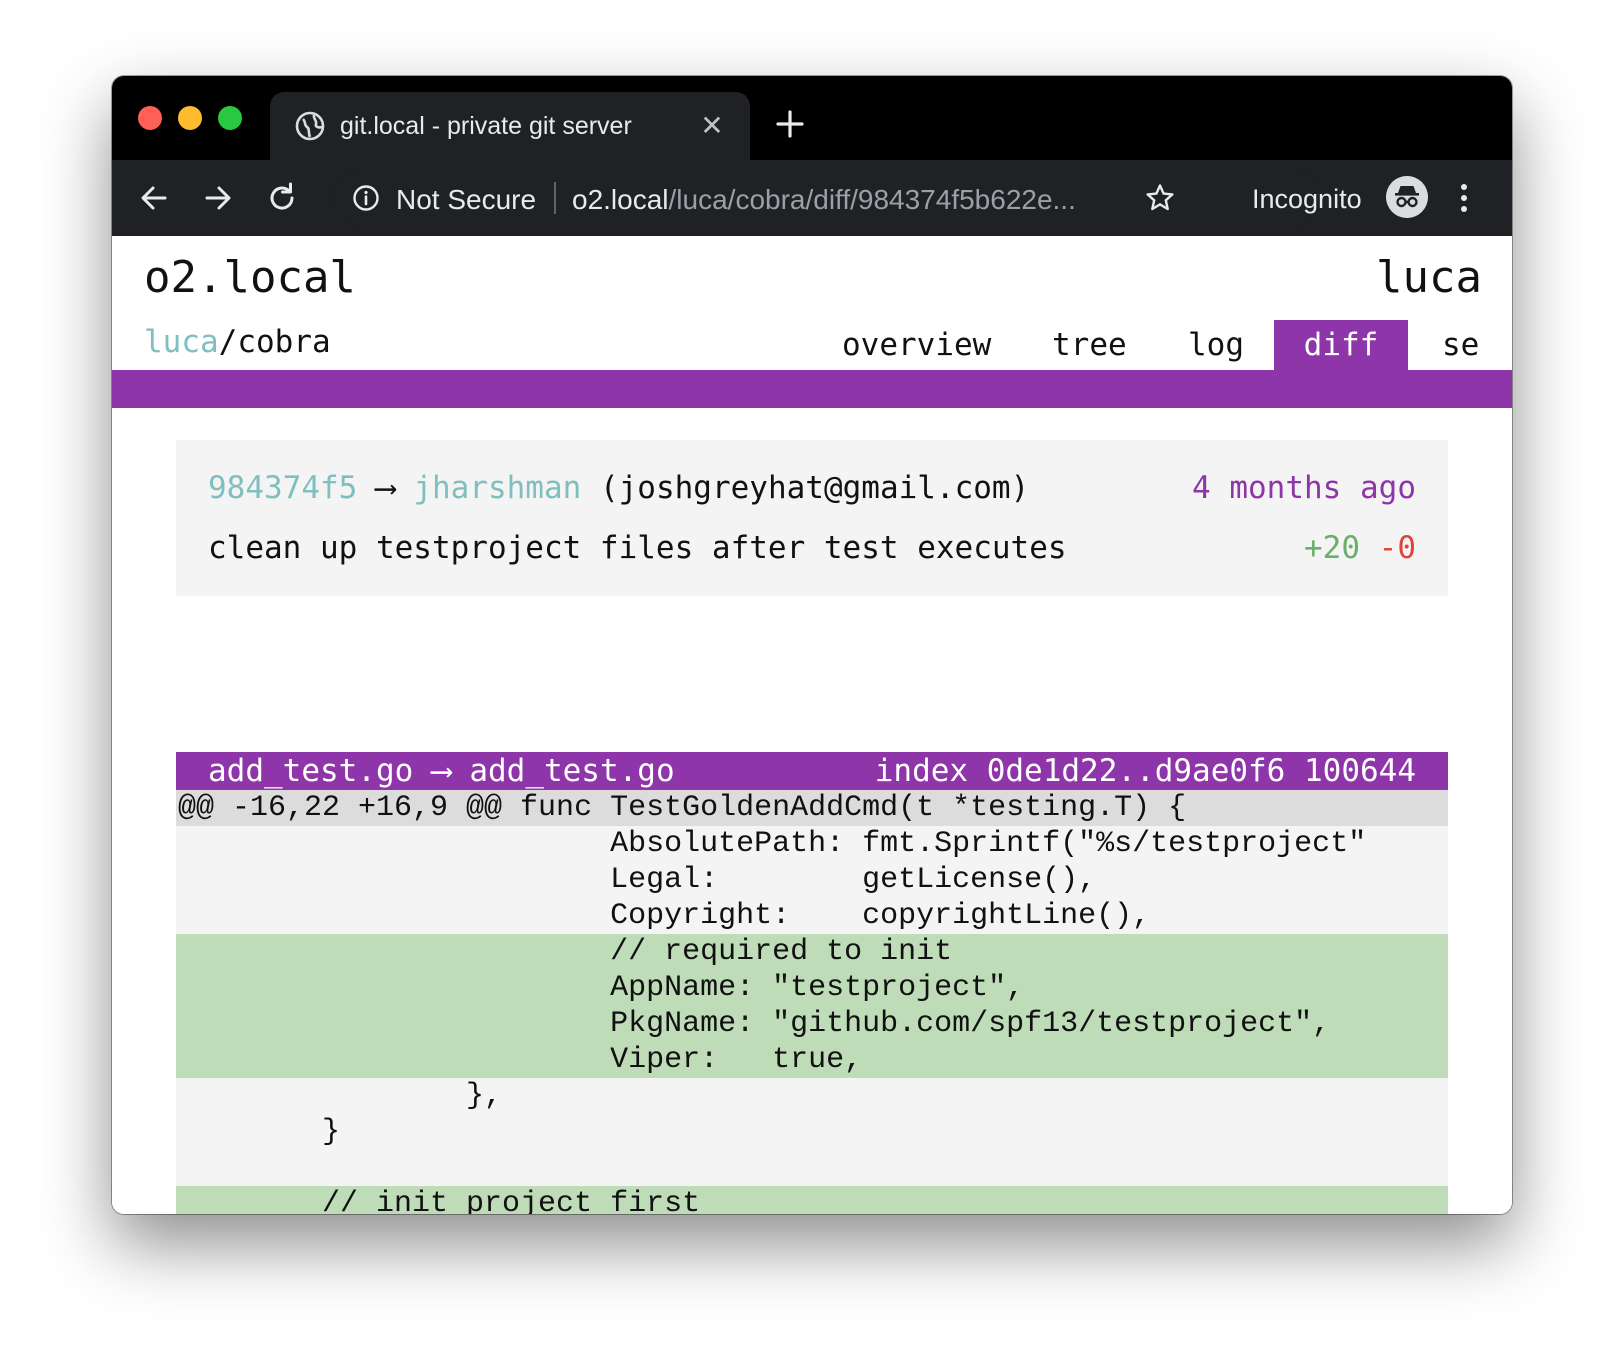 The height and width of the screenshot is (1362, 1624). What do you see at coordinates (1460, 345) in the screenshot?
I see `tab-se: se` at bounding box center [1460, 345].